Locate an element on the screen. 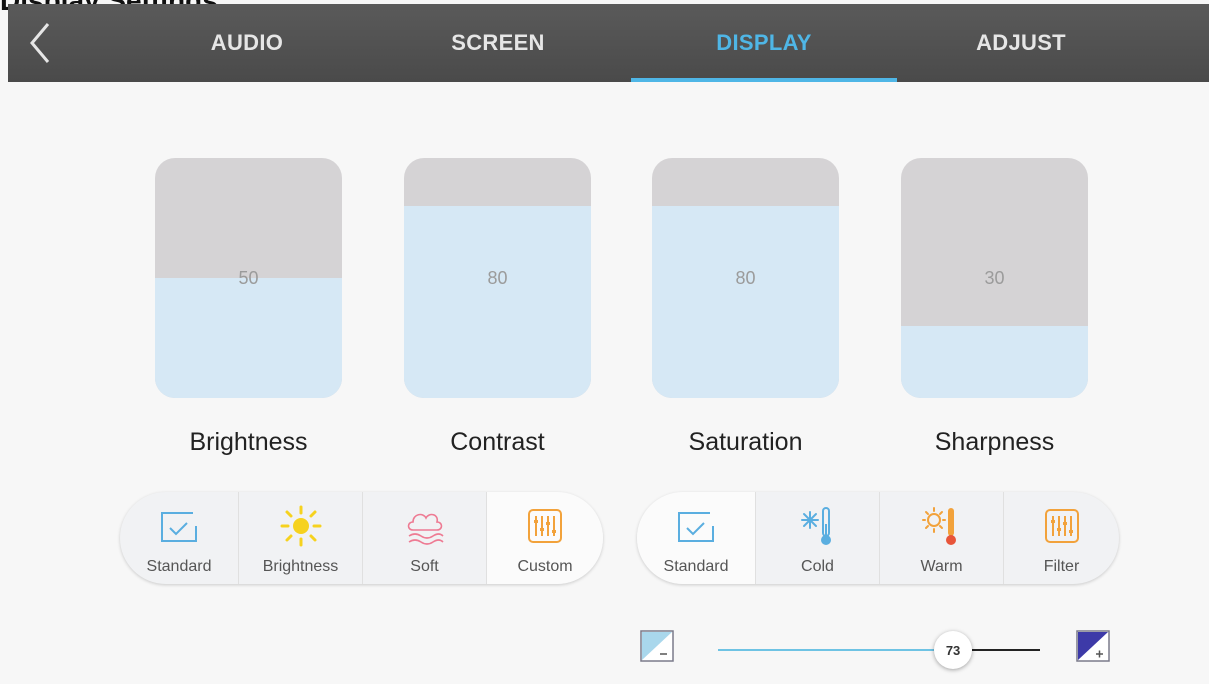  sharpness-level: 30 is located at coordinates (994, 278).